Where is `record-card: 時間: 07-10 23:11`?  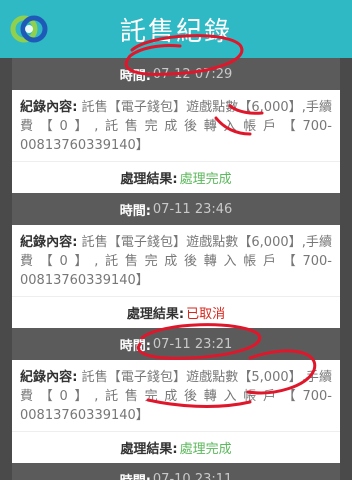 record-card: 時間: 07-10 23:11 is located at coordinates (176, 471).